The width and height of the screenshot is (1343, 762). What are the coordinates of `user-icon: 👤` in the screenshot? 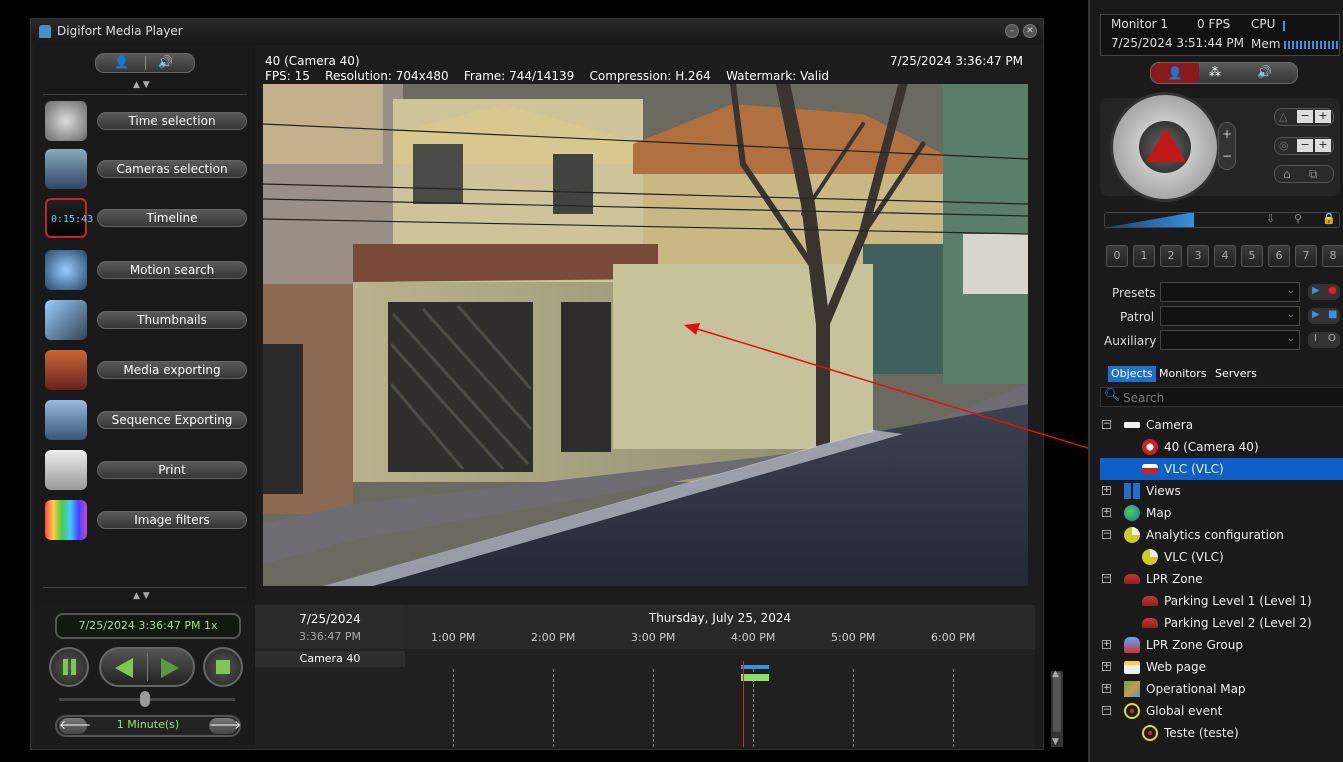 It's located at (1175, 73).